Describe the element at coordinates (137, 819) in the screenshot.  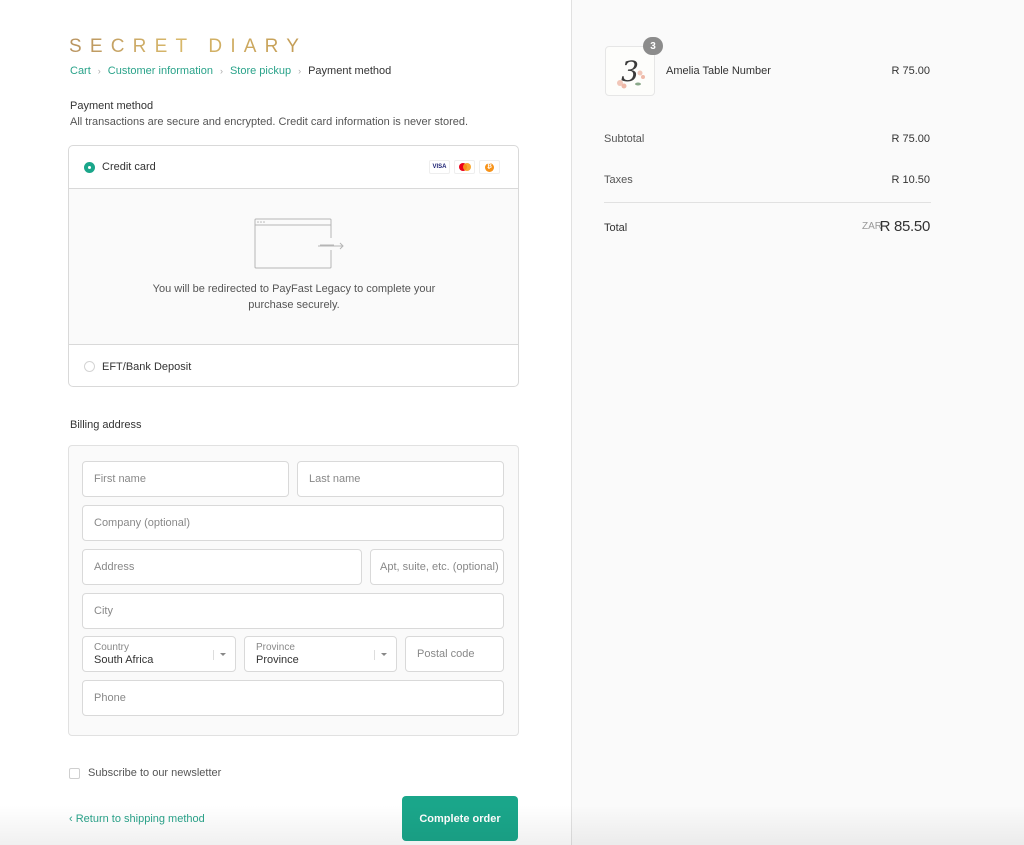
I see `return-to-shipping-link: ‹ Return to shipping method` at that location.